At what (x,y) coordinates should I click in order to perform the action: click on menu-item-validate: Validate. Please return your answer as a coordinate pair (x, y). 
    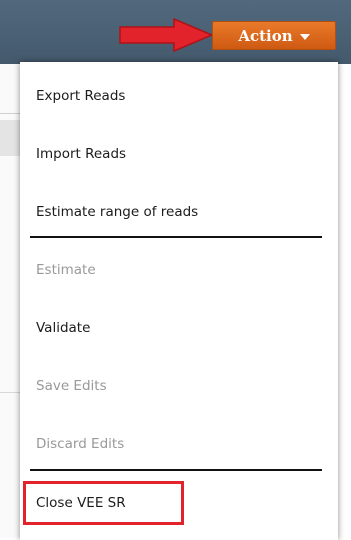
    Looking at the image, I should click on (63, 328).